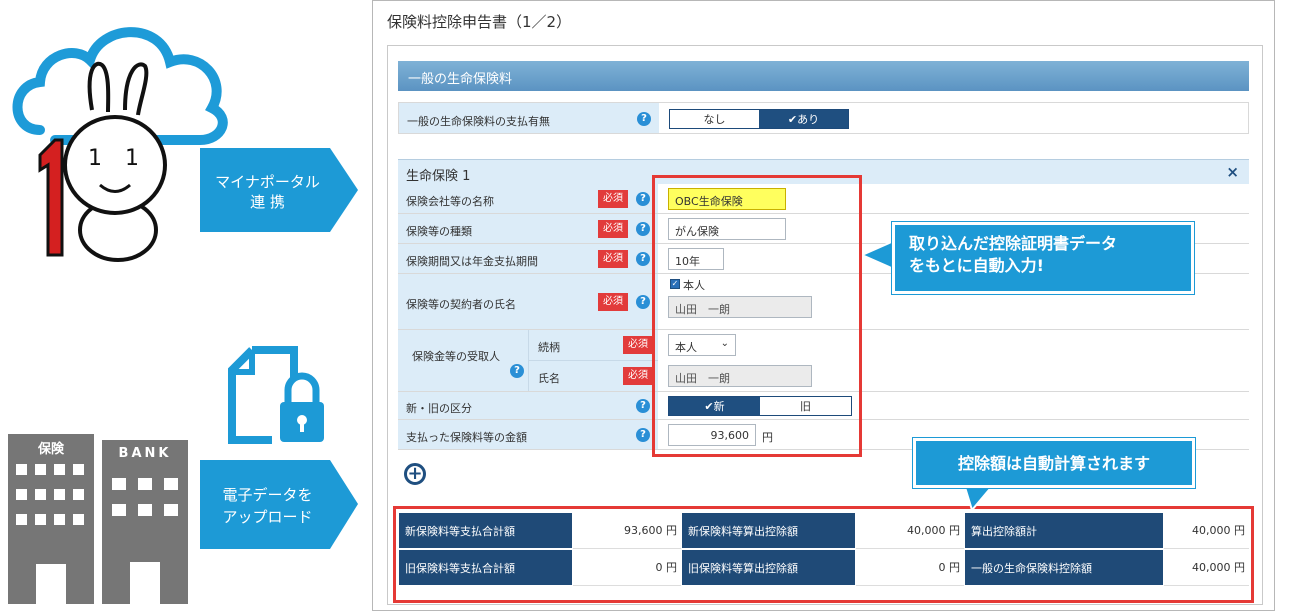  Describe the element at coordinates (714, 119) in the screenshot. I see `payment-option-none: なし` at that location.